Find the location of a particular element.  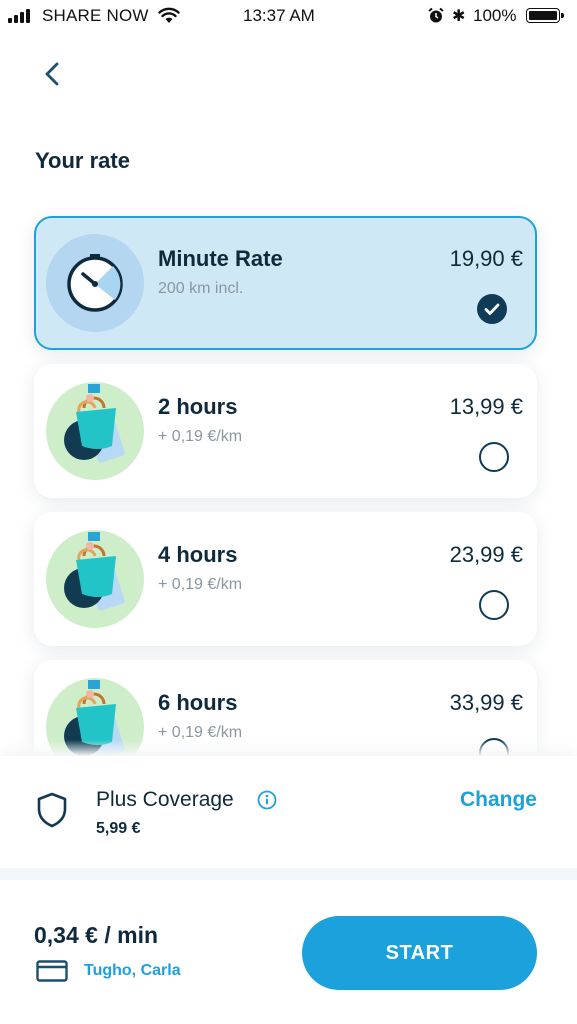

rate-option-minute: Minute Rate 200 km incl. 19,90 € is located at coordinates (285, 283).